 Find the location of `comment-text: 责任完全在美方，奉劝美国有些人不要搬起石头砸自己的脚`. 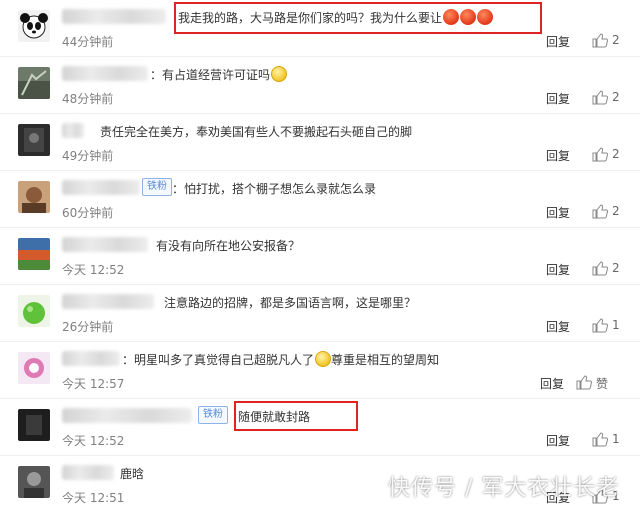

comment-text: 责任完全在美方，奉劝美国有些人不要搬起石头砸自己的脚 is located at coordinates (256, 132).